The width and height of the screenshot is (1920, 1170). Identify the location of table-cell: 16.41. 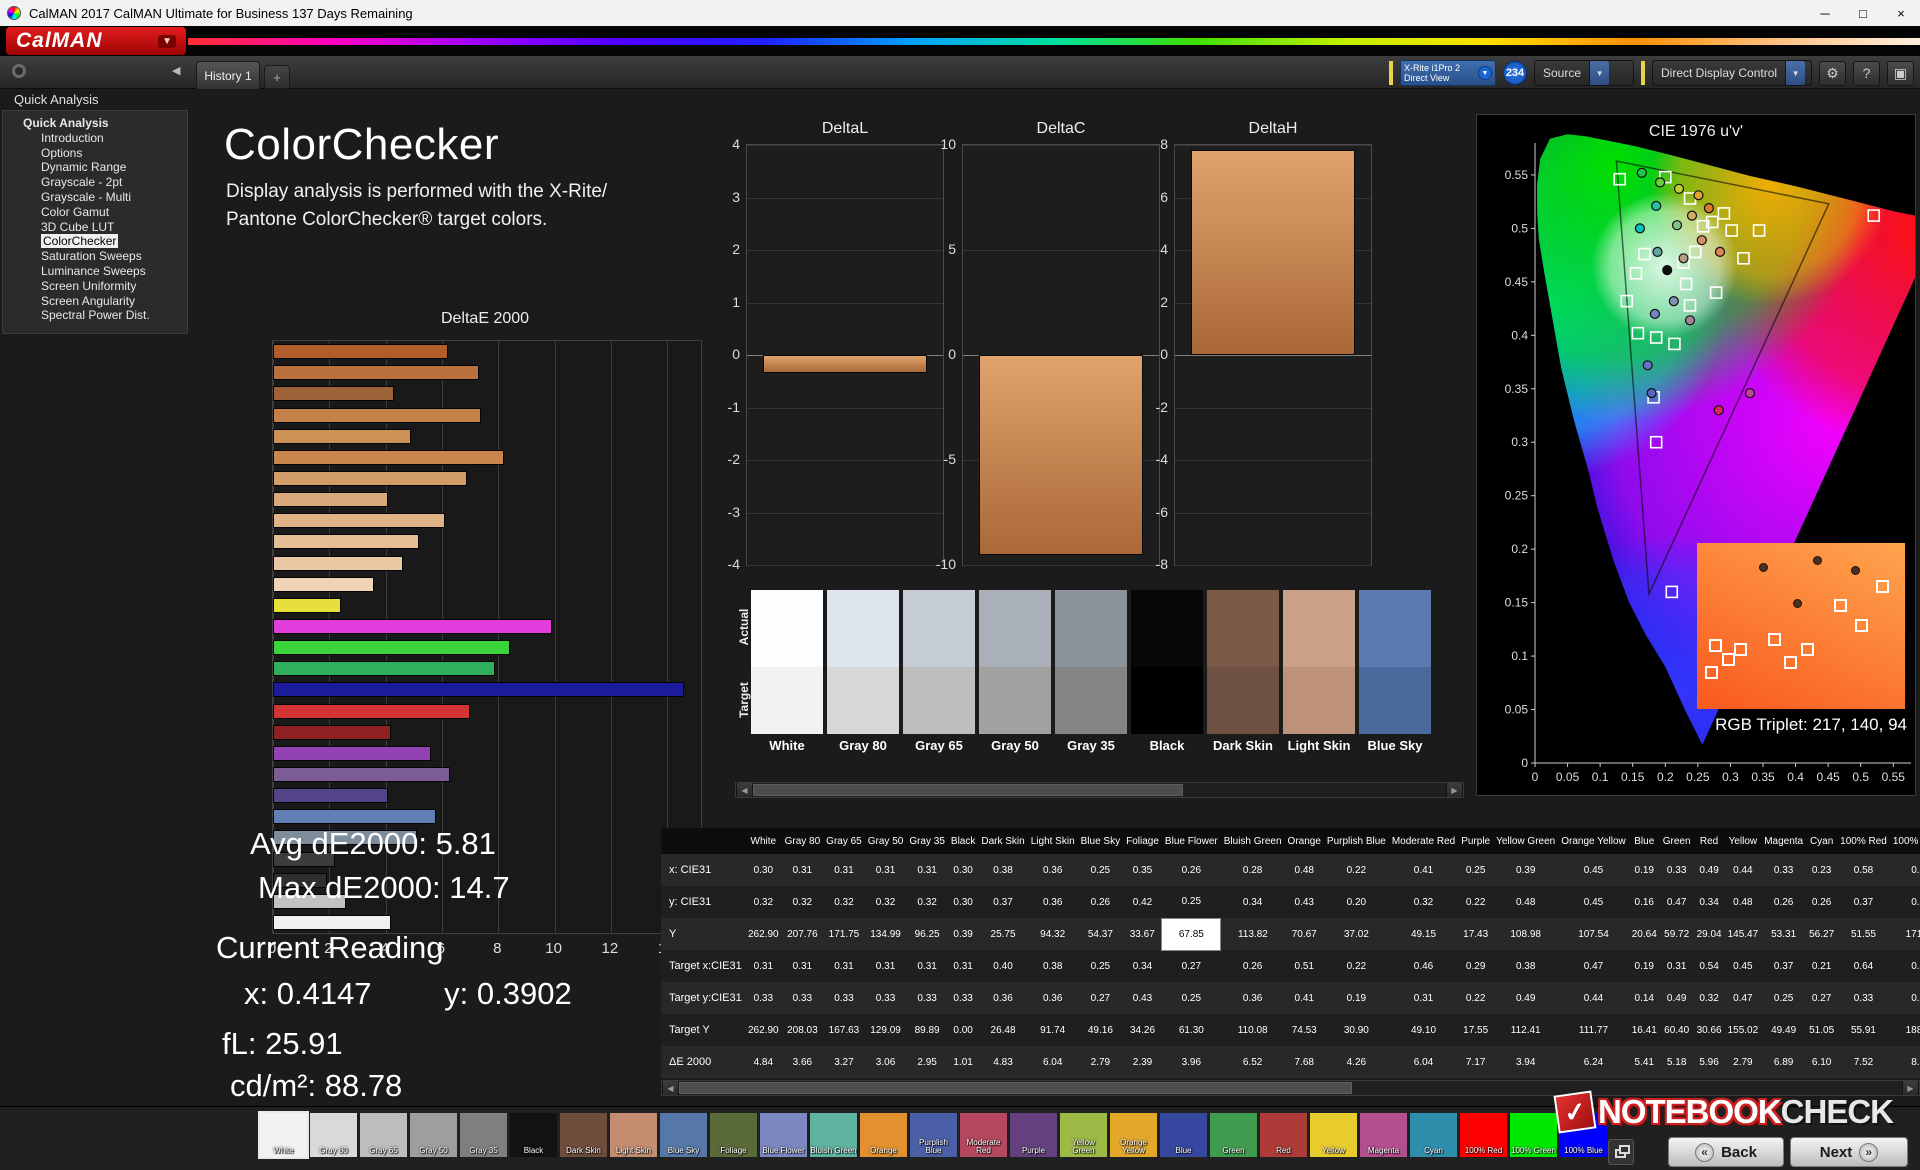
(1644, 1030).